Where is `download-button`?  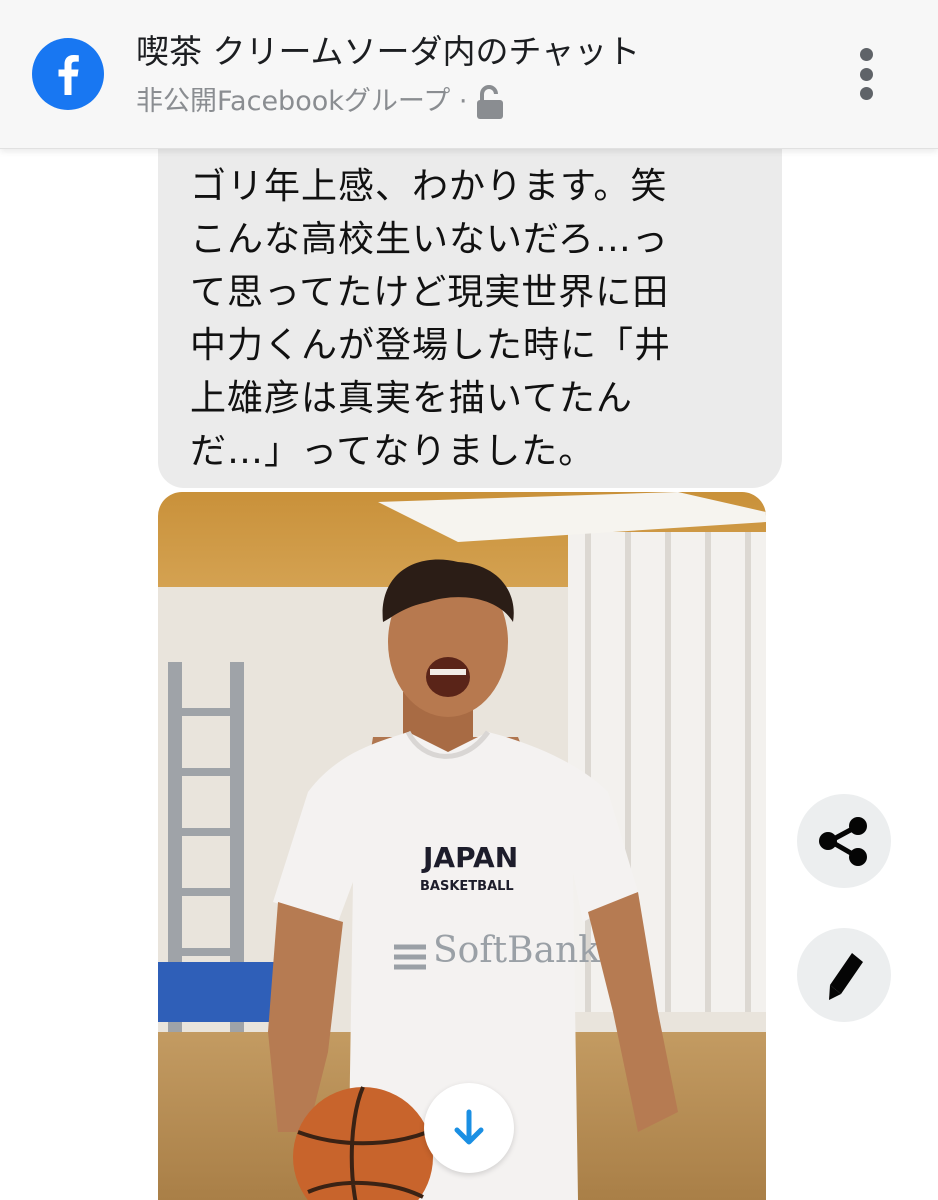
download-button is located at coordinates (469, 1128).